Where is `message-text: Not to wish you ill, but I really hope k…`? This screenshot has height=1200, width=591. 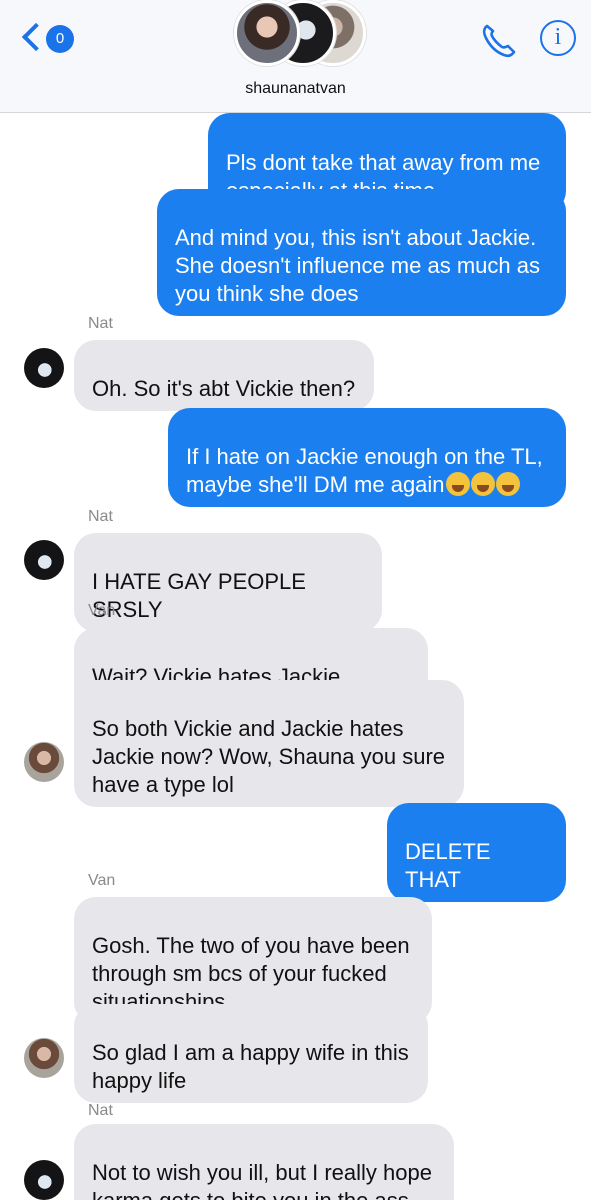 message-text: Not to wish you ill, but I really hope k… is located at coordinates (262, 1180).